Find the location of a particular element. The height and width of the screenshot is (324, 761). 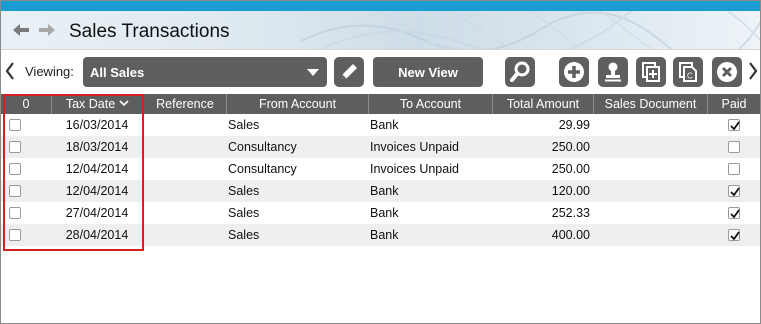

forward-arrow-icon is located at coordinates (47, 30).